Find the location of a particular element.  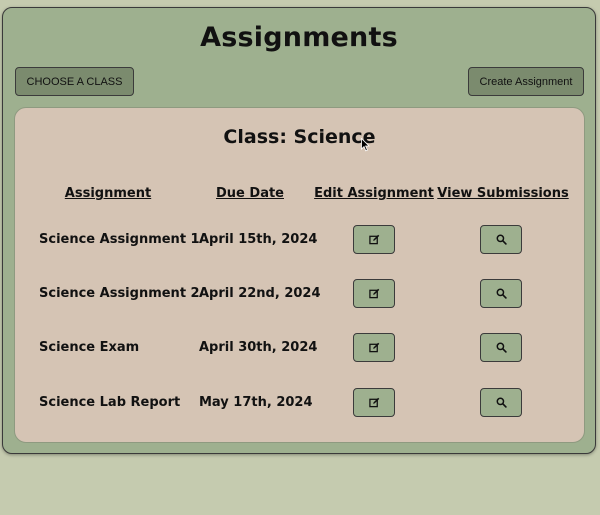

table-row: Science Assignment 2 April 22nd, 2024 is located at coordinates (299, 294).